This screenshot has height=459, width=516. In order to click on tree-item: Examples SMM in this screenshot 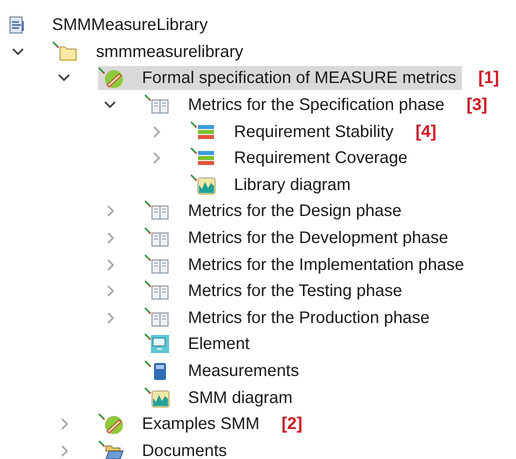, I will do `click(182, 424)`.